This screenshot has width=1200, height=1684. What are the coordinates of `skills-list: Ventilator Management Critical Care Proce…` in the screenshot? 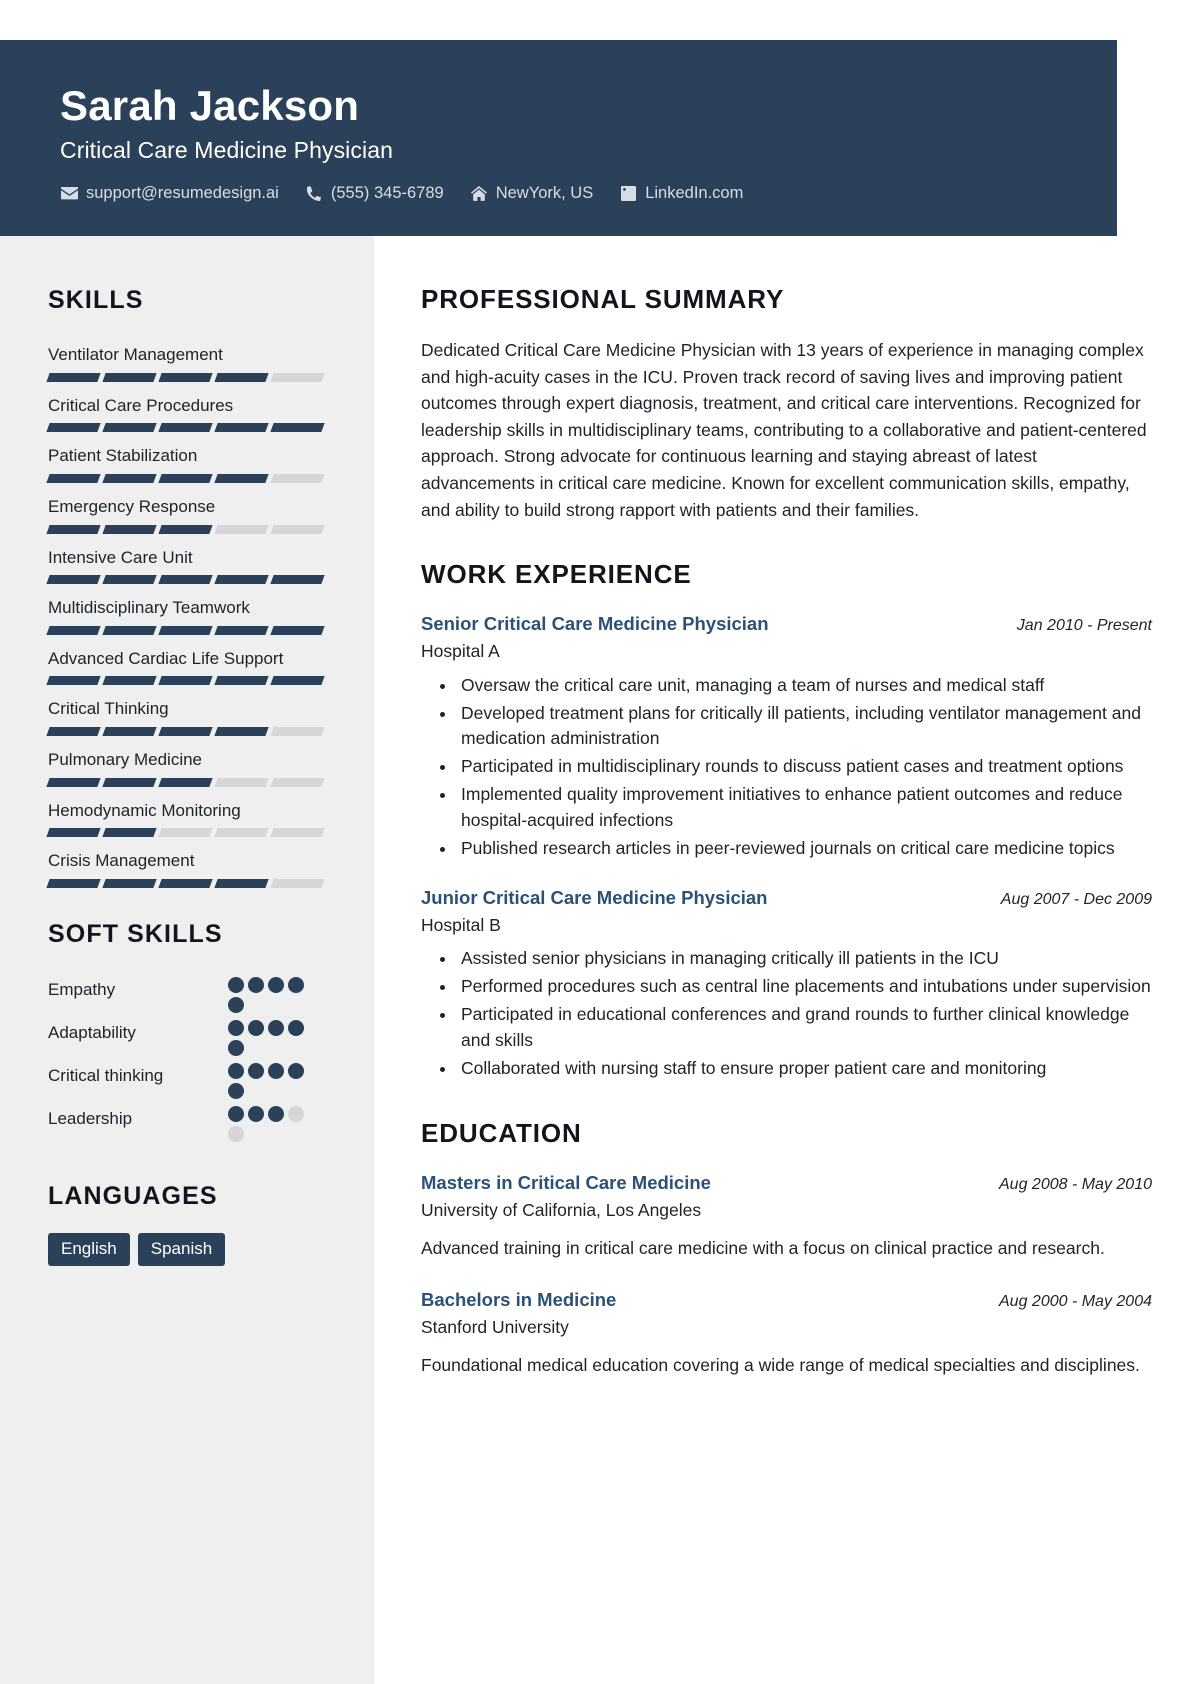 It's located at (189, 616).